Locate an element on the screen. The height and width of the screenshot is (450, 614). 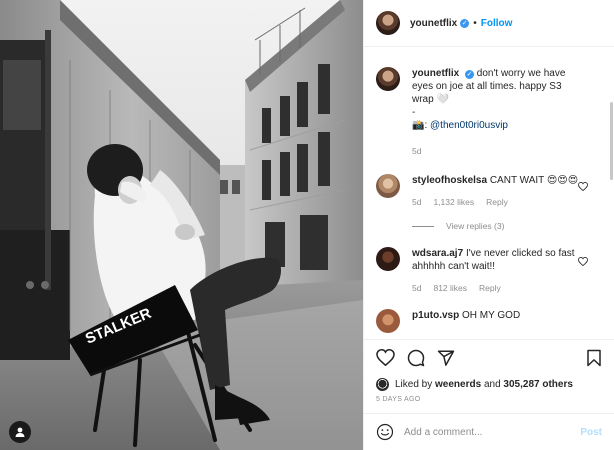
liker-username: weenerds is located at coordinates (458, 384).